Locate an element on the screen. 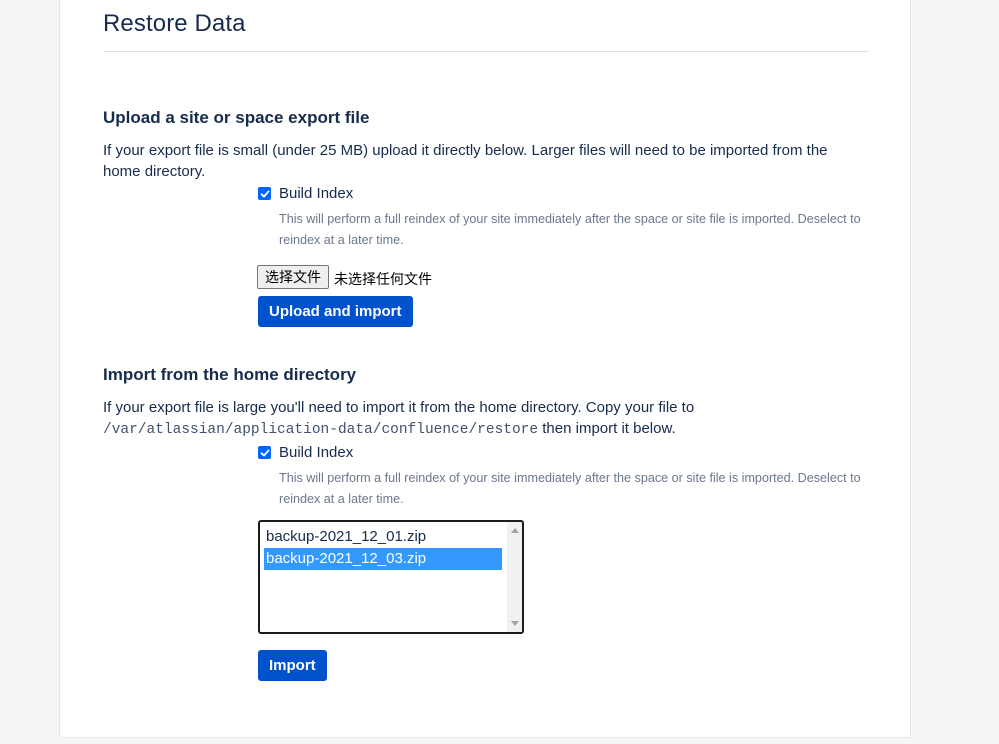 Image resolution: width=999 pixels, height=744 pixels. upload-build-index-label: Build Index is located at coordinates (316, 193).